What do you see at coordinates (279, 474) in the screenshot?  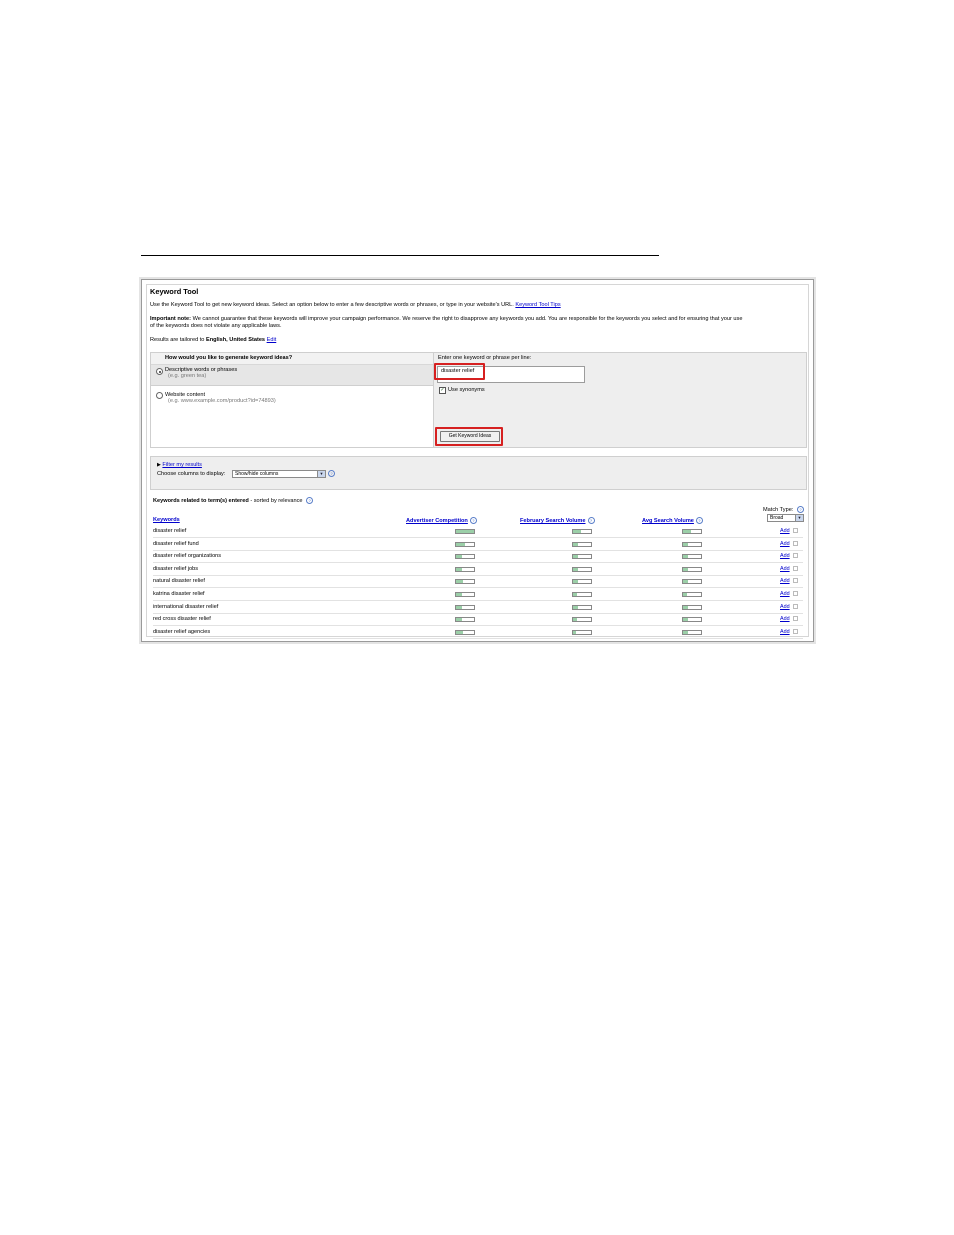 I see `columns-select: Show/hide columns ▼` at bounding box center [279, 474].